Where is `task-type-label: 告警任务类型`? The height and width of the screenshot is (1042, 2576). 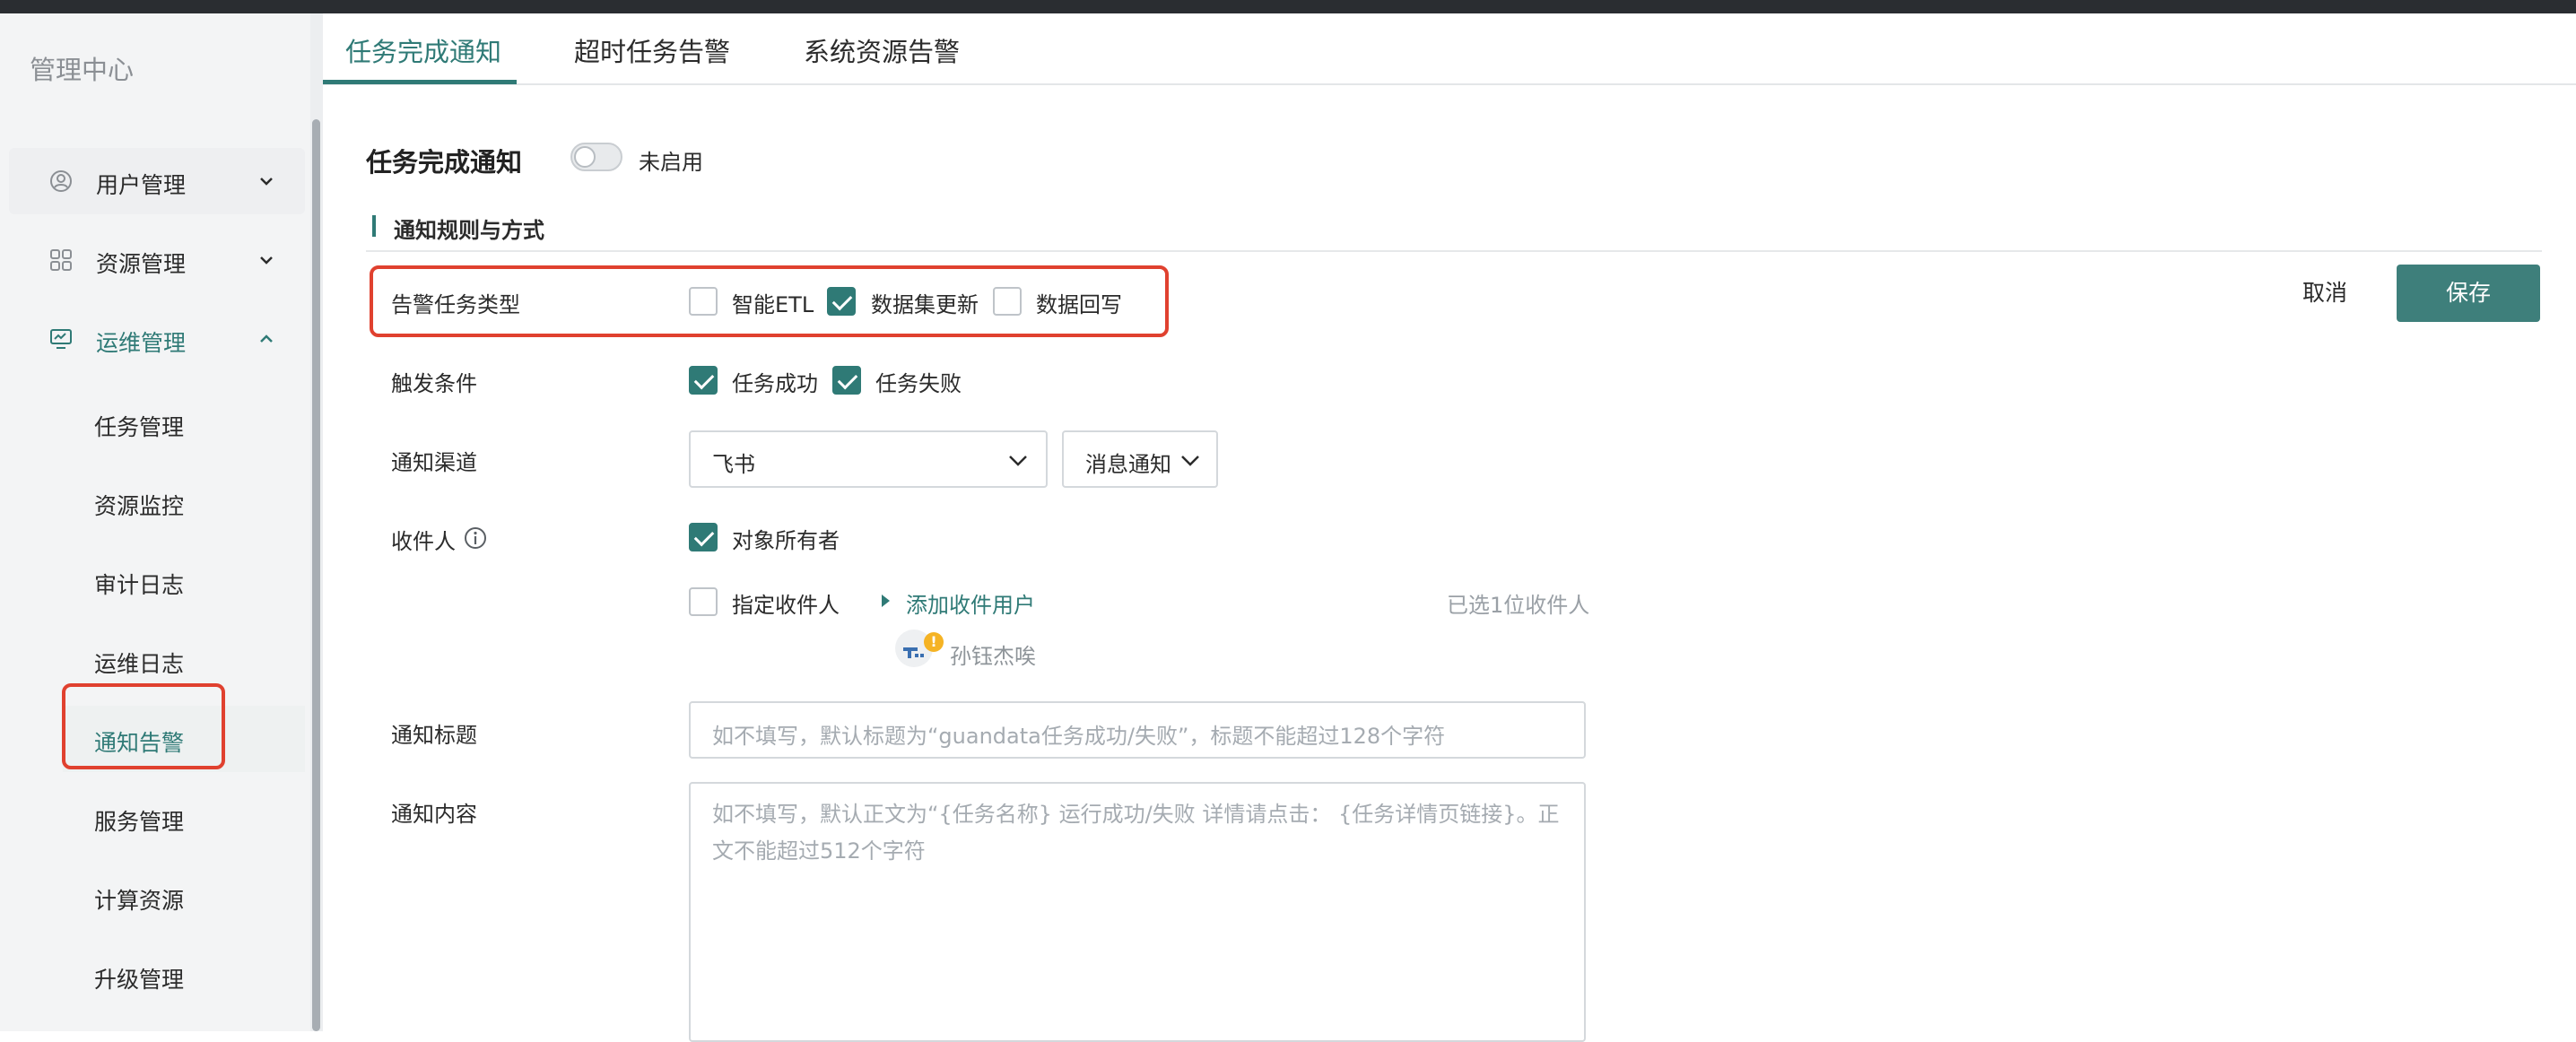 task-type-label: 告警任务类型 is located at coordinates (455, 305).